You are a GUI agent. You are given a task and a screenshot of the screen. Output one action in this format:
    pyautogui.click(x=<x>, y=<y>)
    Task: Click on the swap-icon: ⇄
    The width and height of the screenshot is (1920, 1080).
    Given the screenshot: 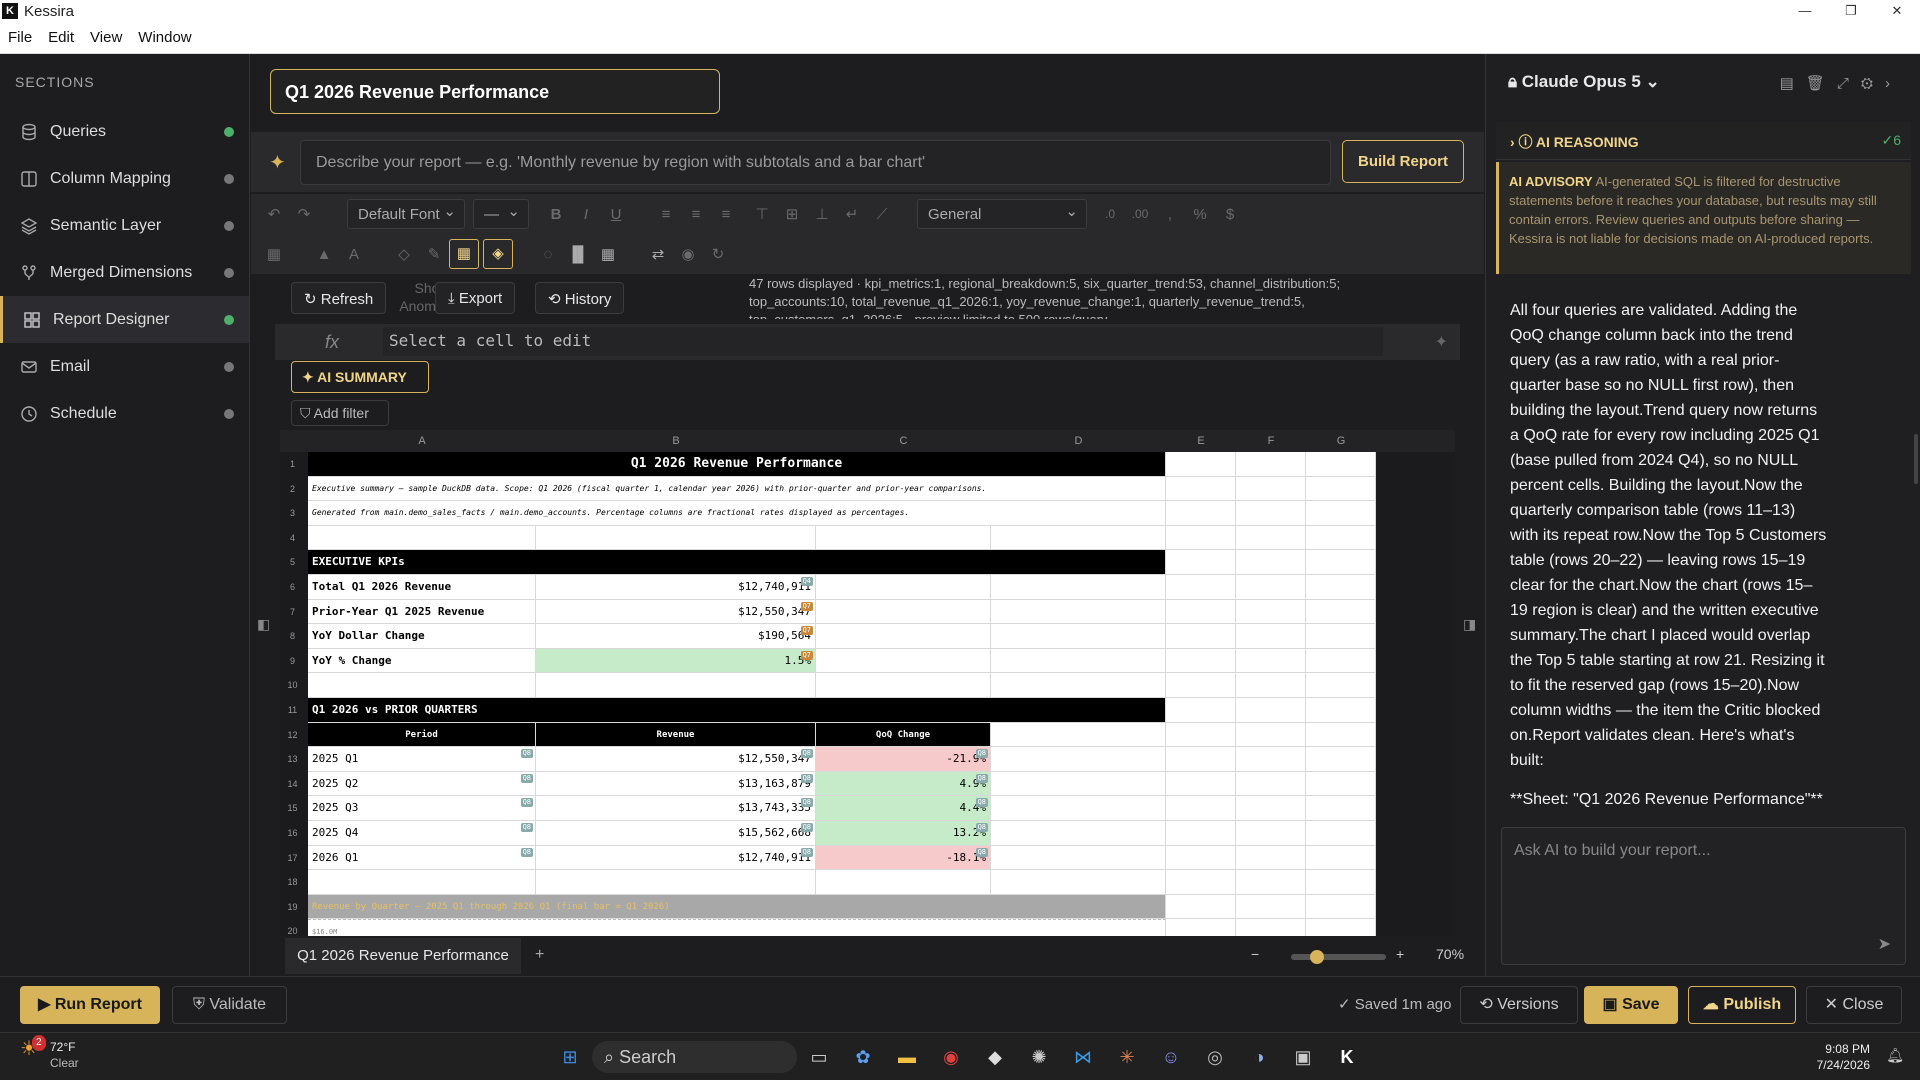 What is the action you would take?
    pyautogui.click(x=658, y=254)
    